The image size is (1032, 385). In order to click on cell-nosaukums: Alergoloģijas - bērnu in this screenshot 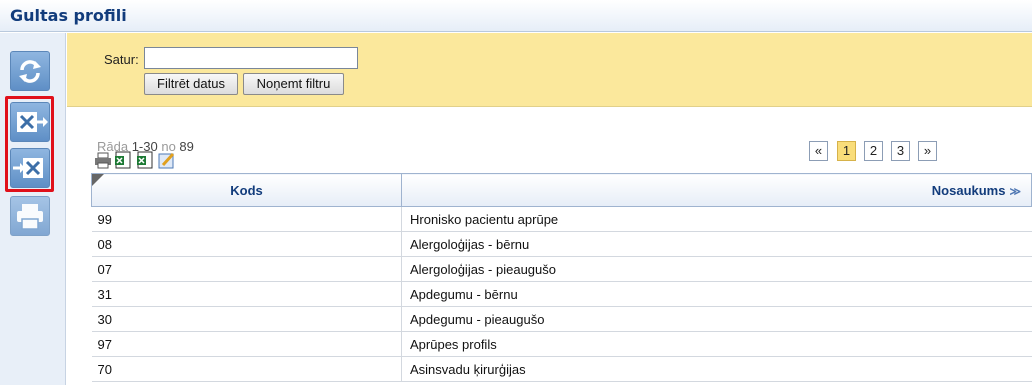, I will do `click(716, 244)`.